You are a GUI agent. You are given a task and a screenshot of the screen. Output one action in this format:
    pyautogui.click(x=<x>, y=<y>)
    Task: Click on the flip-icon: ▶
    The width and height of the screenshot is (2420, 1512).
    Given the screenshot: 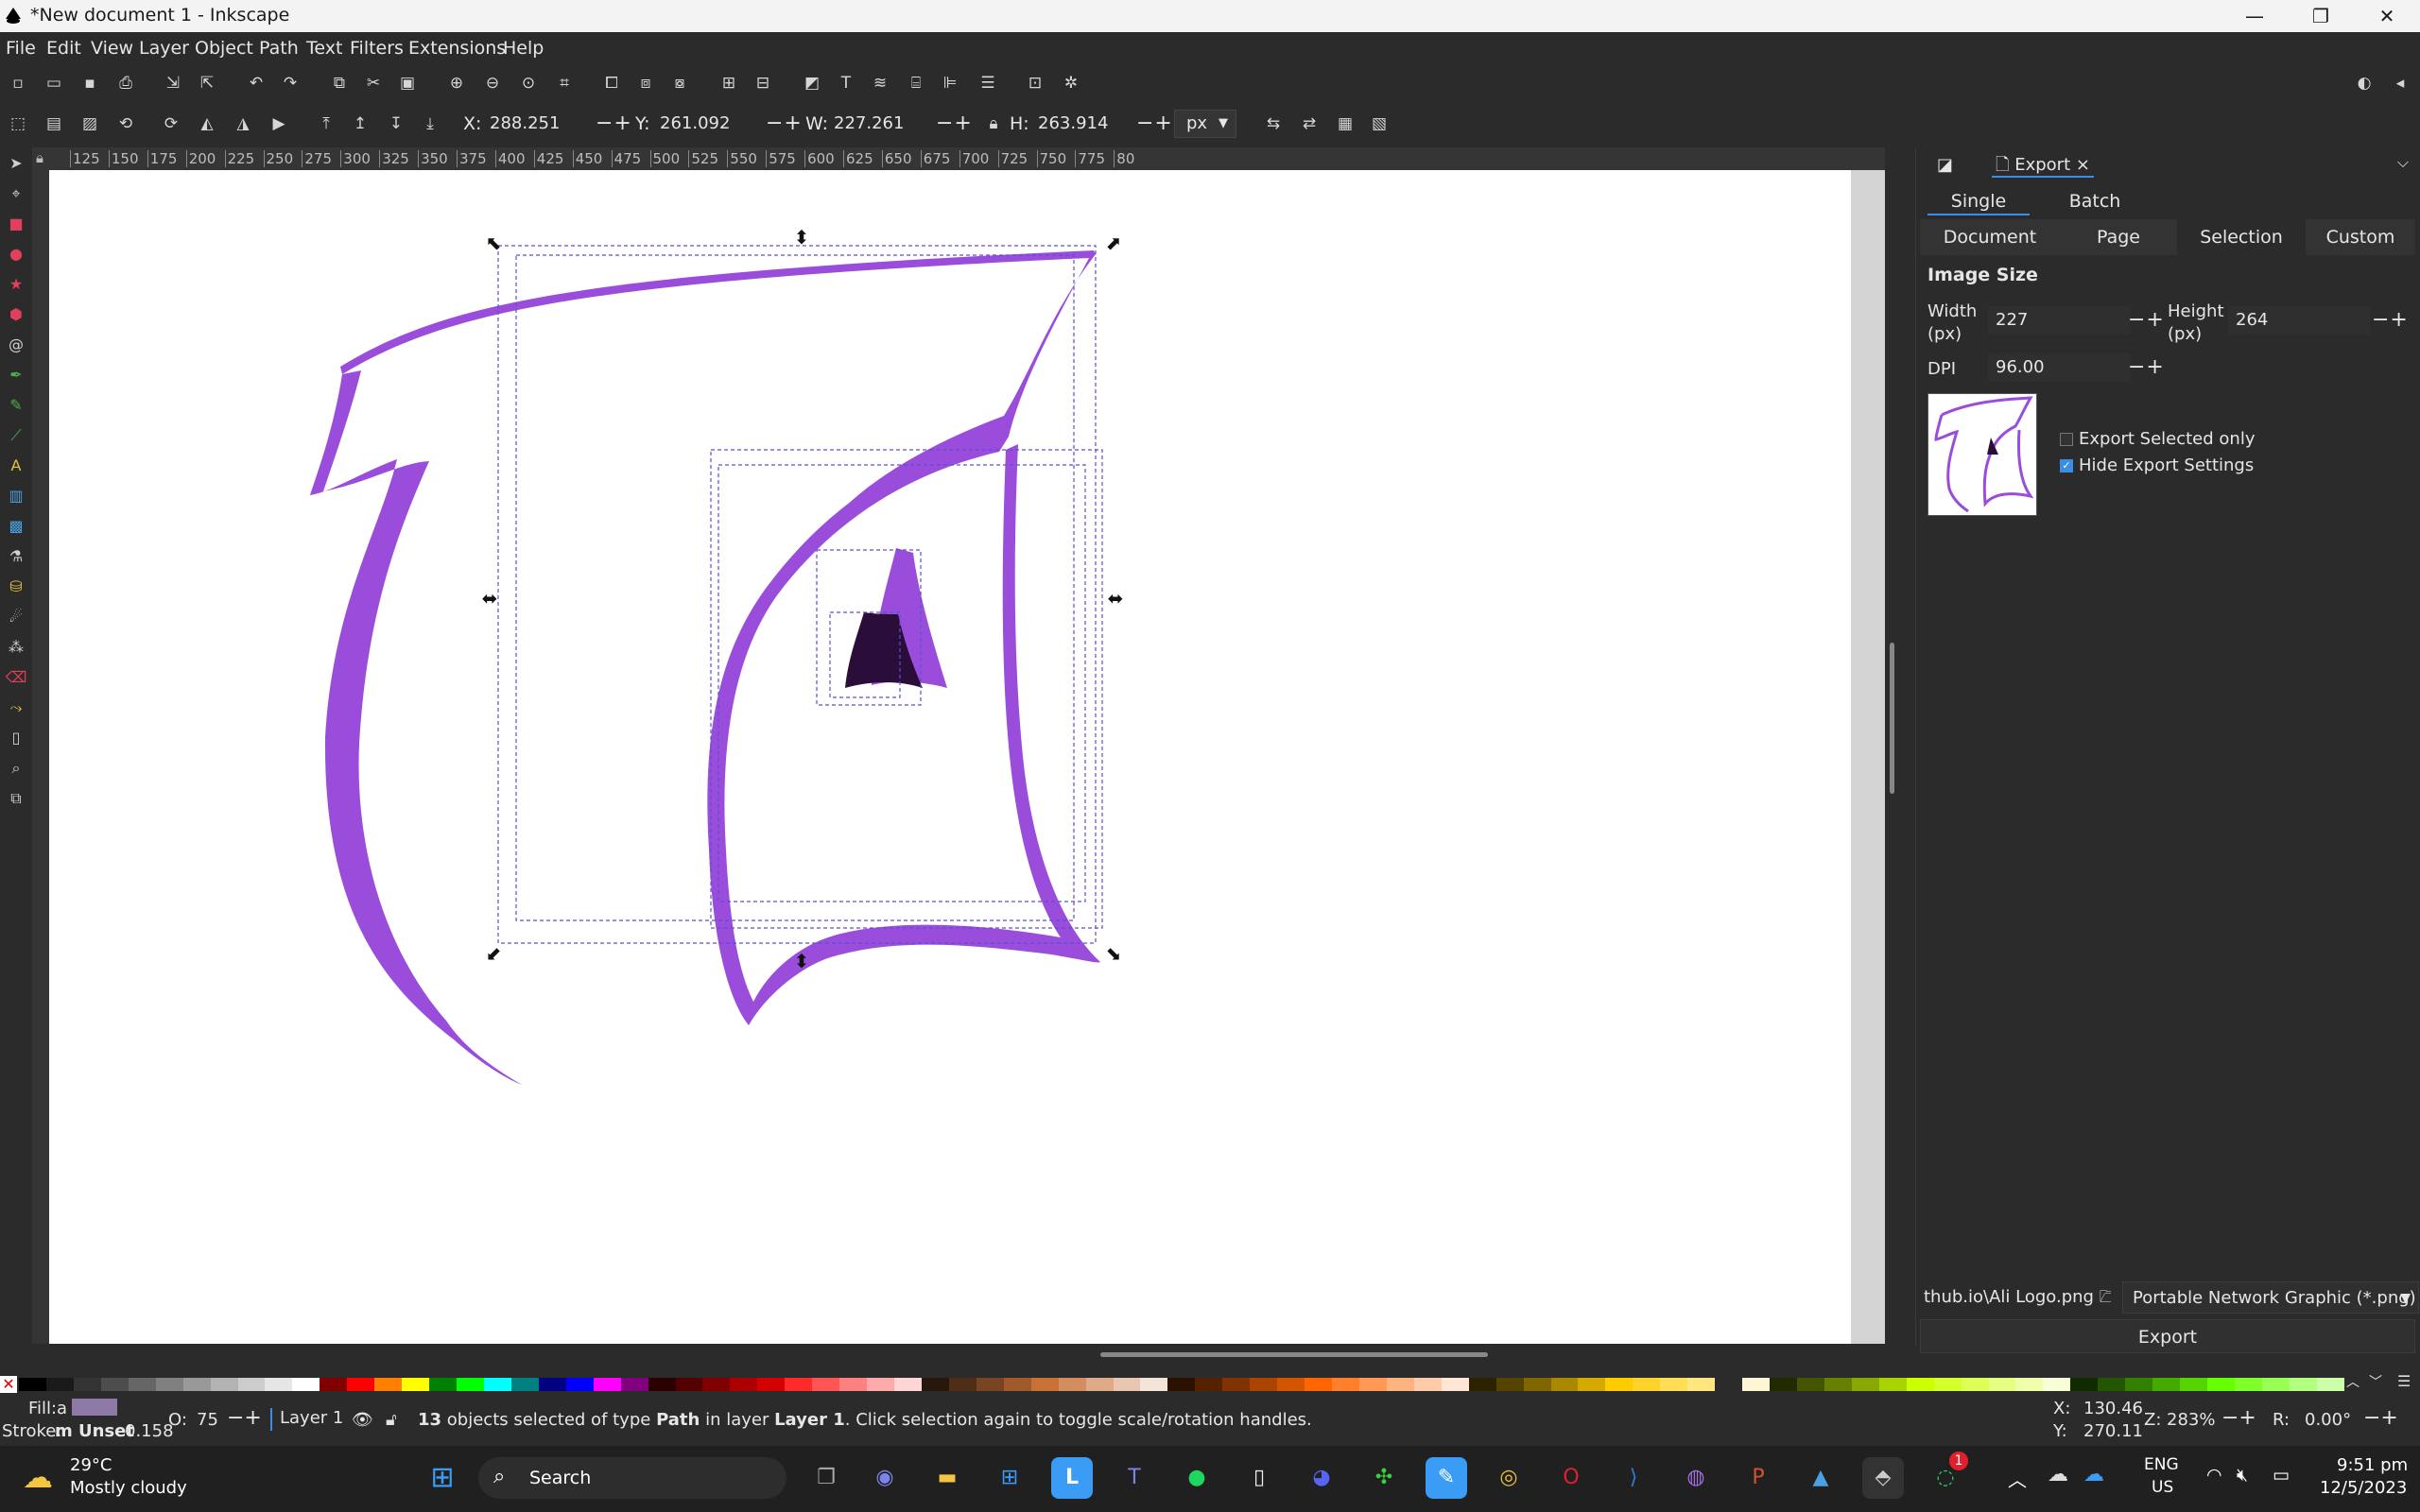 What is the action you would take?
    pyautogui.click(x=279, y=124)
    